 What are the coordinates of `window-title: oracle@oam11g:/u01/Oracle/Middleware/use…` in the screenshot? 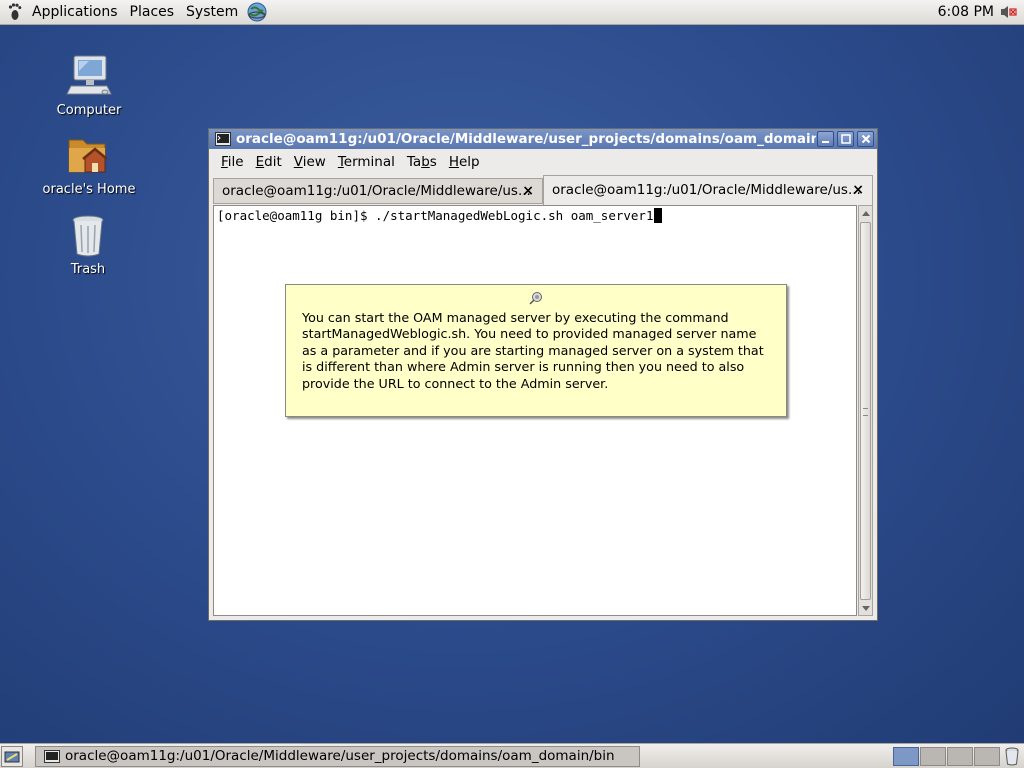 It's located at (526, 139).